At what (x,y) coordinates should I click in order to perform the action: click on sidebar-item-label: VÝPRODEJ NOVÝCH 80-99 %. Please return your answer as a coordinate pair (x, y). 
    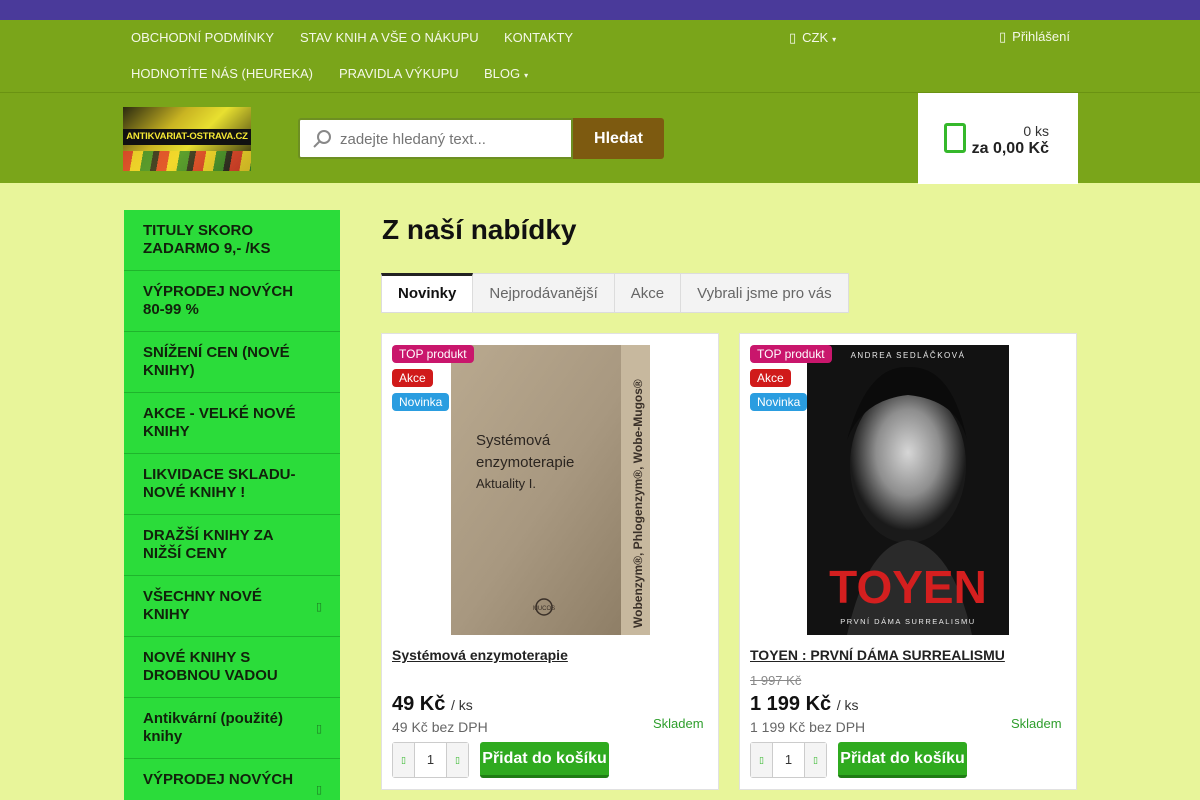
    Looking at the image, I should click on (218, 300).